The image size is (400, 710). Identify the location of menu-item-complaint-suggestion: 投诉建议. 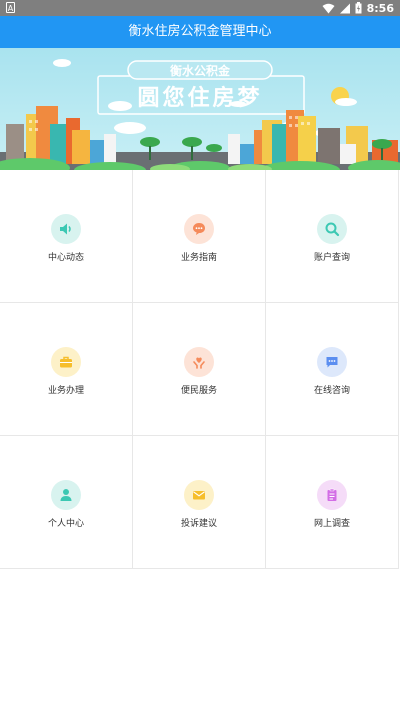
(199, 502).